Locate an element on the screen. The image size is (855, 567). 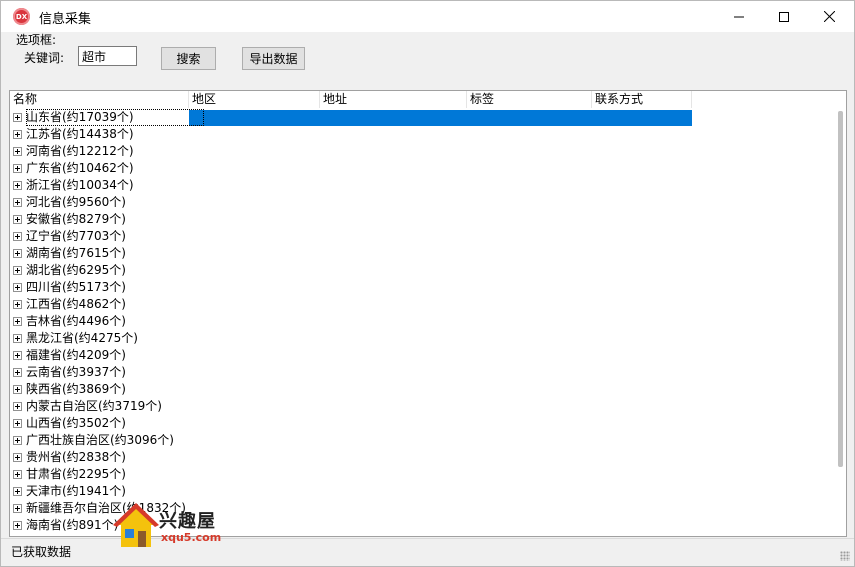
tree-row-label: 浙江省(约10034个) is located at coordinates (80, 185).